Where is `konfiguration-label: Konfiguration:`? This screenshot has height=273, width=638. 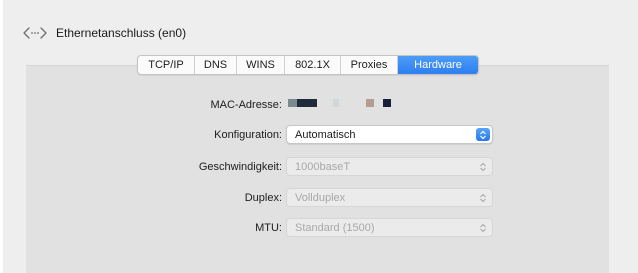
konfiguration-label: Konfiguration: is located at coordinates (248, 135).